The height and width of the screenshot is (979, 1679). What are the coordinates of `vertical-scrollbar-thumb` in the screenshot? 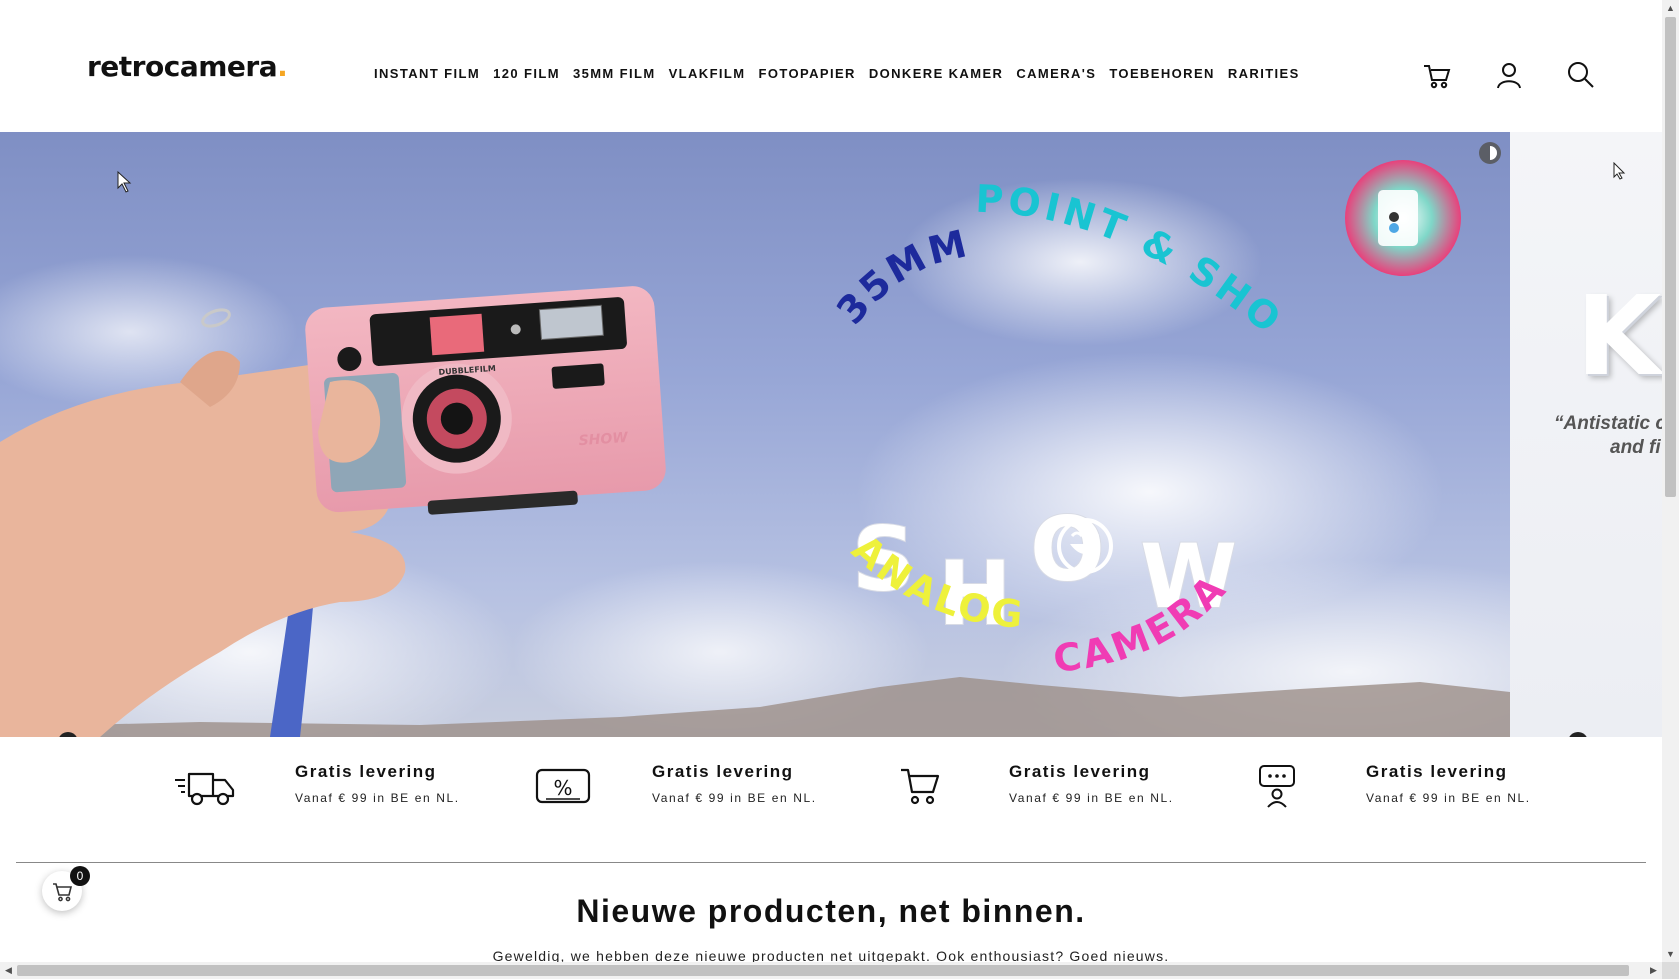 It's located at (1670, 257).